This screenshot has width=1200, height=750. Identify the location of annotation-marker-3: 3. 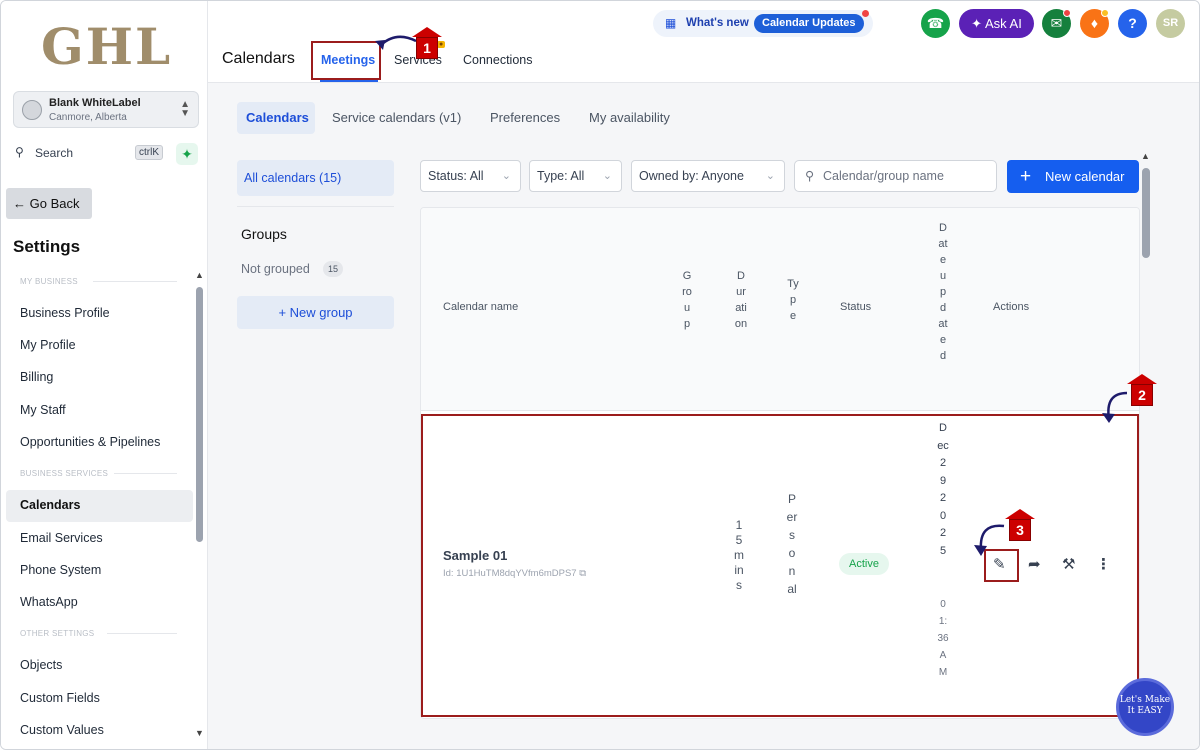
(1020, 525).